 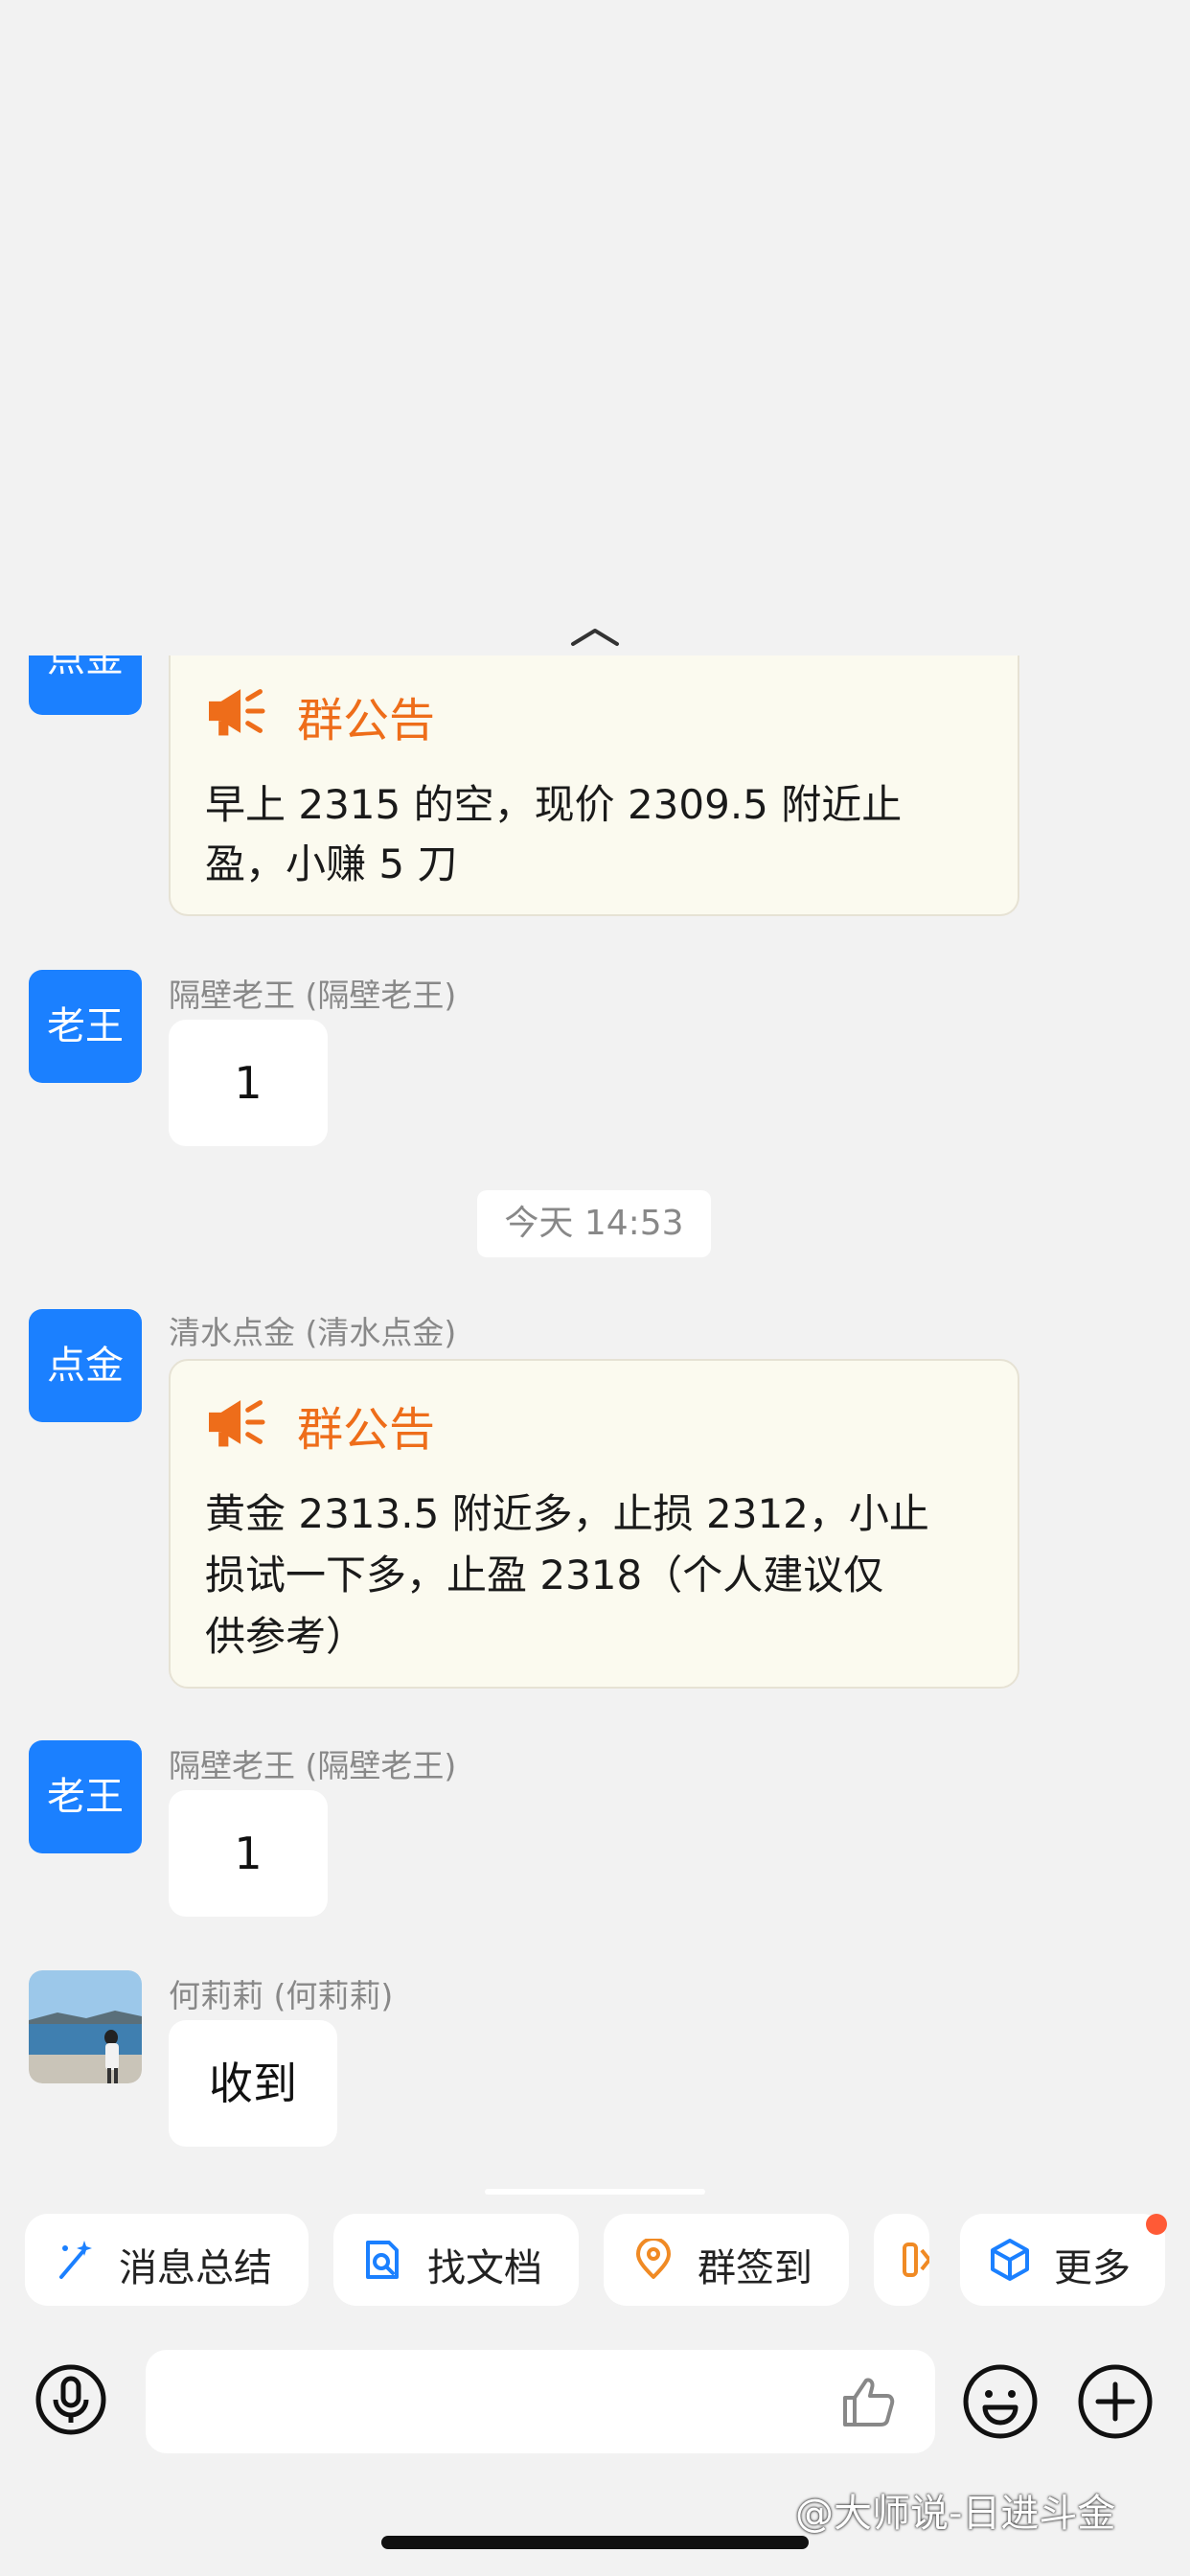 I want to click on thumbs-up-icon, so click(x=868, y=2401).